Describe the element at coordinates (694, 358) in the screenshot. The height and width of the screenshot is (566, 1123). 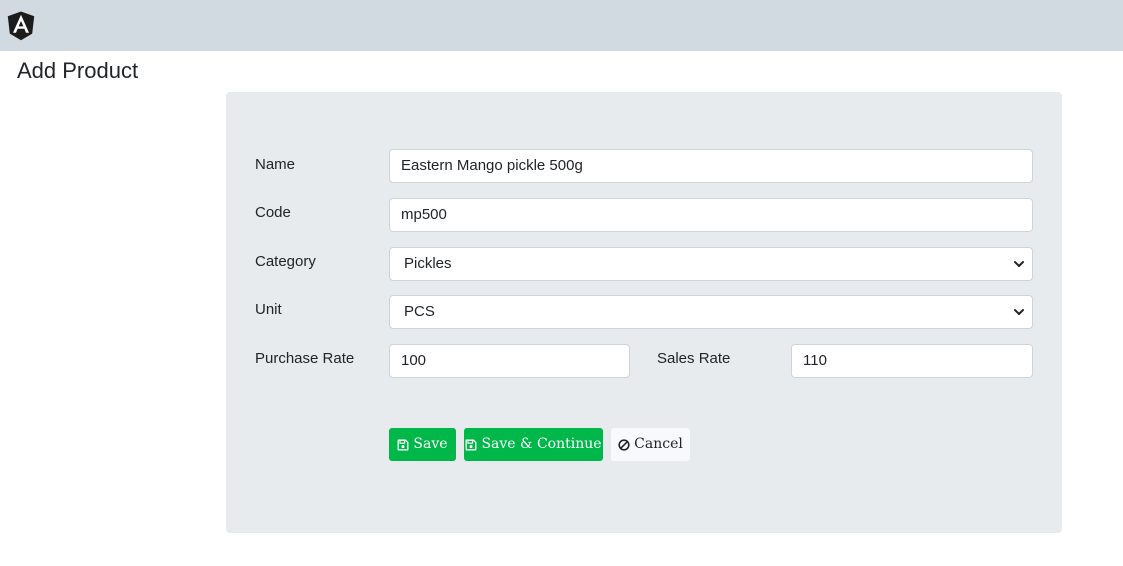
I see `sales-rate-label: Sales Rate` at that location.